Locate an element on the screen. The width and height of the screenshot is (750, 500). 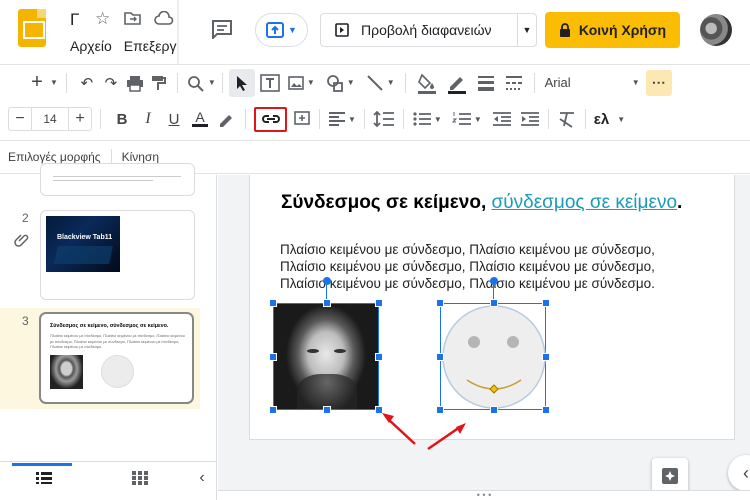
bulleted-list-icon is located at coordinates (422, 119).